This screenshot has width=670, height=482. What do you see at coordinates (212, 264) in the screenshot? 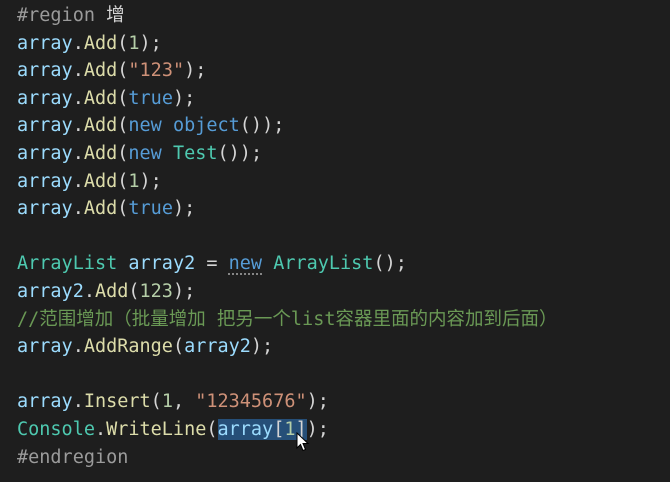
I see `code-token: =` at bounding box center [212, 264].